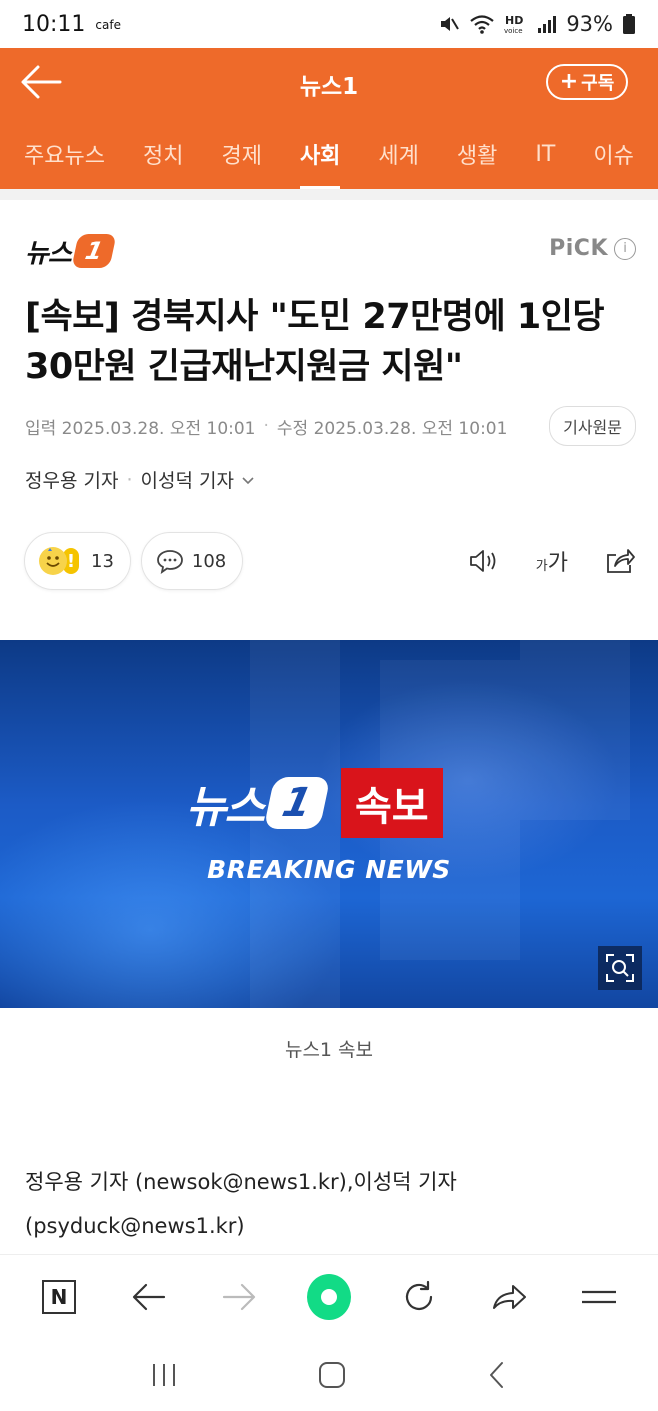  I want to click on original-article-button: 기사원문, so click(592, 426).